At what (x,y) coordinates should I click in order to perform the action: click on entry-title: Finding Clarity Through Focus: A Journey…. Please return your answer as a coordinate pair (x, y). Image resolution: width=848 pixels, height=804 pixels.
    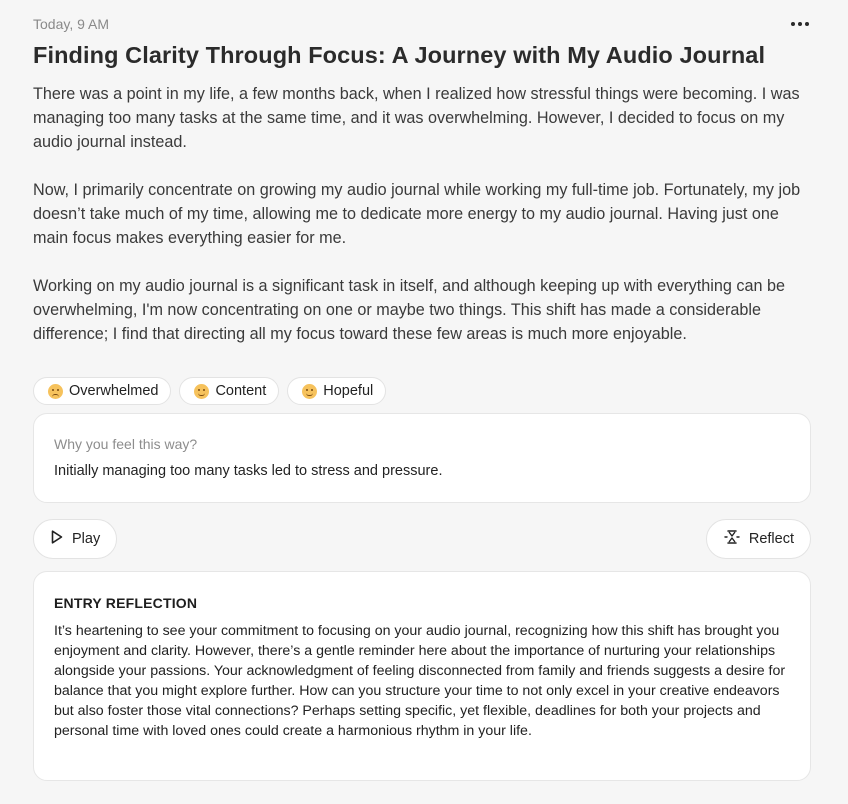
    Looking at the image, I should click on (399, 55).